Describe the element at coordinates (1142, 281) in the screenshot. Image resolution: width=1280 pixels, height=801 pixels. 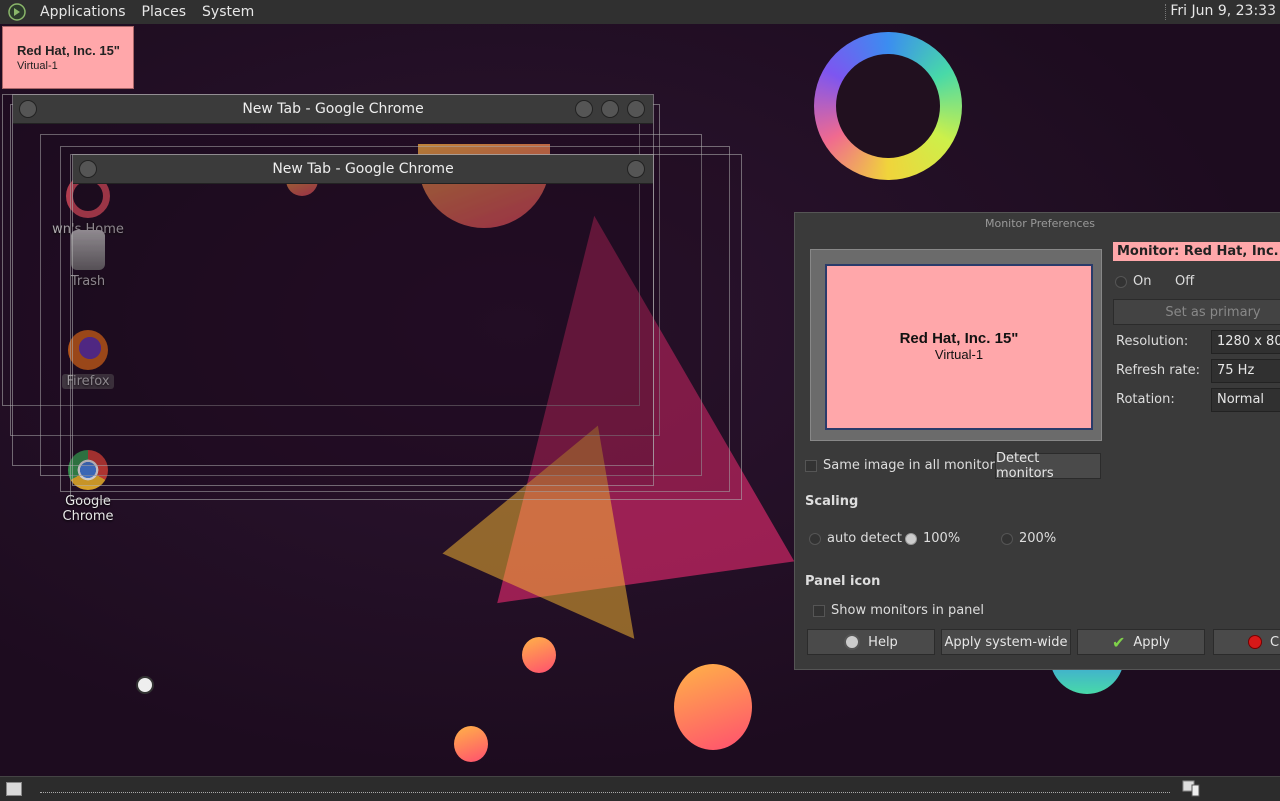
I see `power-on-label: On` at that location.